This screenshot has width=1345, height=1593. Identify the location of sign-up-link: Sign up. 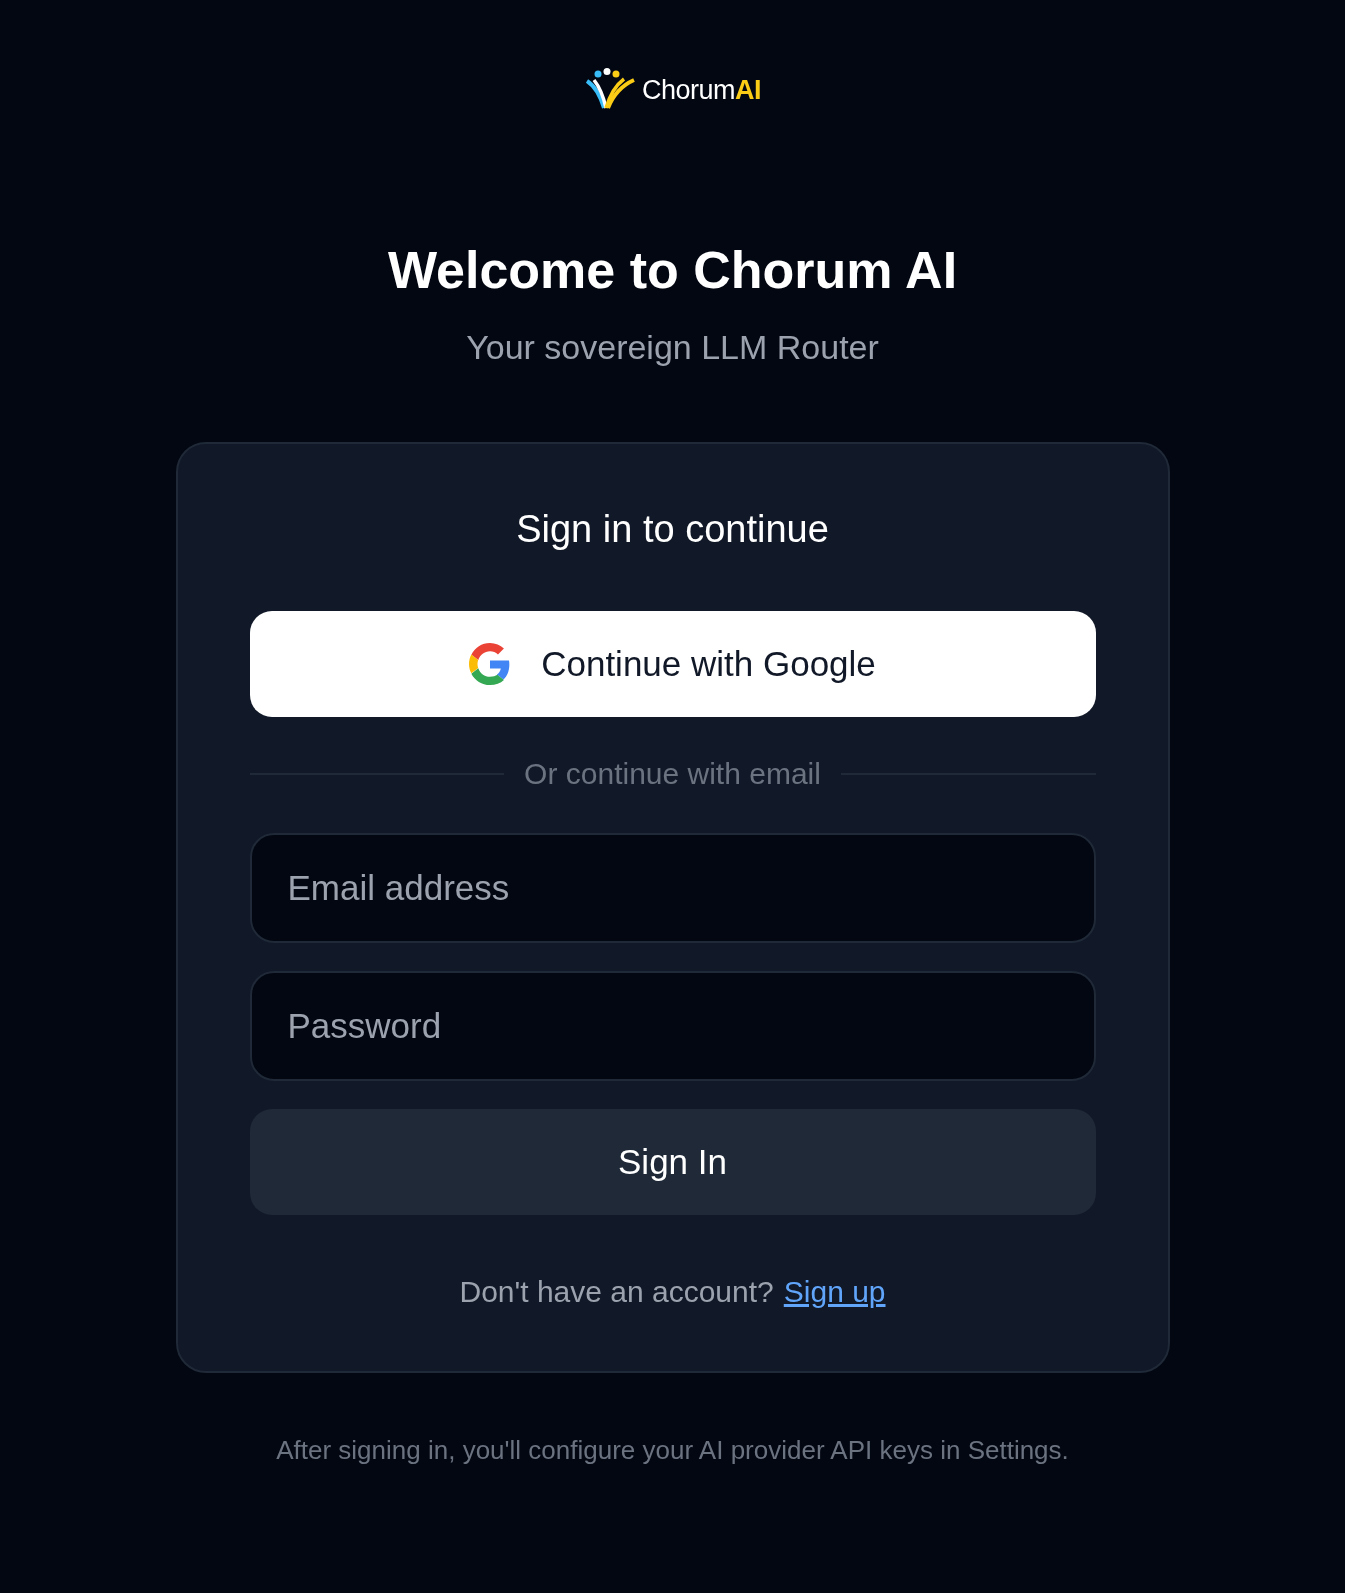
(834, 1292).